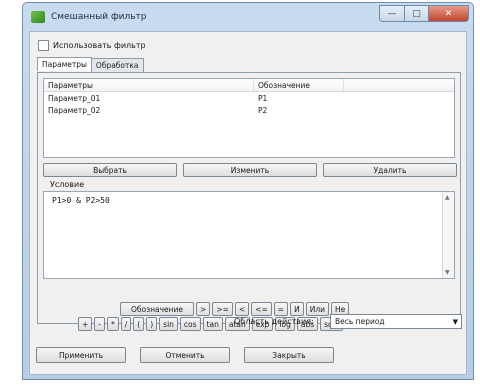  What do you see at coordinates (212, 324) in the screenshot?
I see `operator-button: tan` at bounding box center [212, 324].